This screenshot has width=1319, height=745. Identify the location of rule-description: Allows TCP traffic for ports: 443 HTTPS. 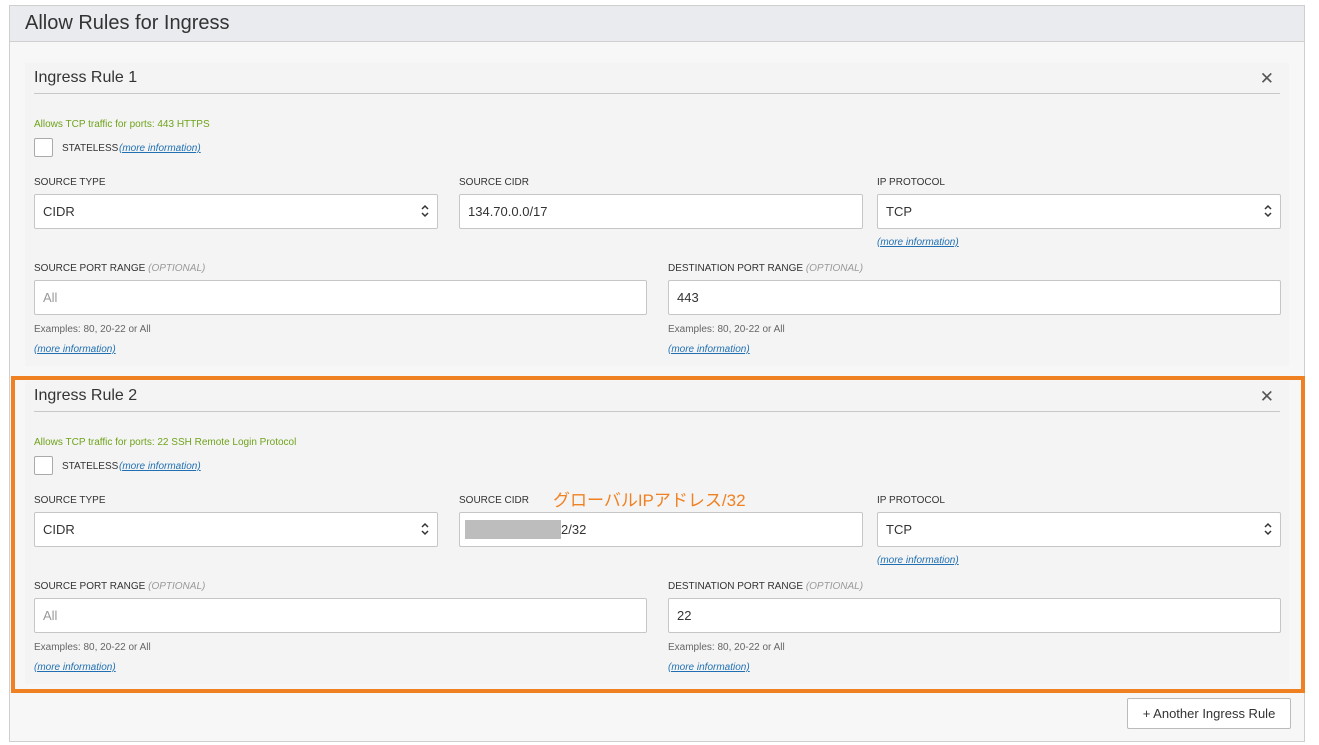
(122, 124).